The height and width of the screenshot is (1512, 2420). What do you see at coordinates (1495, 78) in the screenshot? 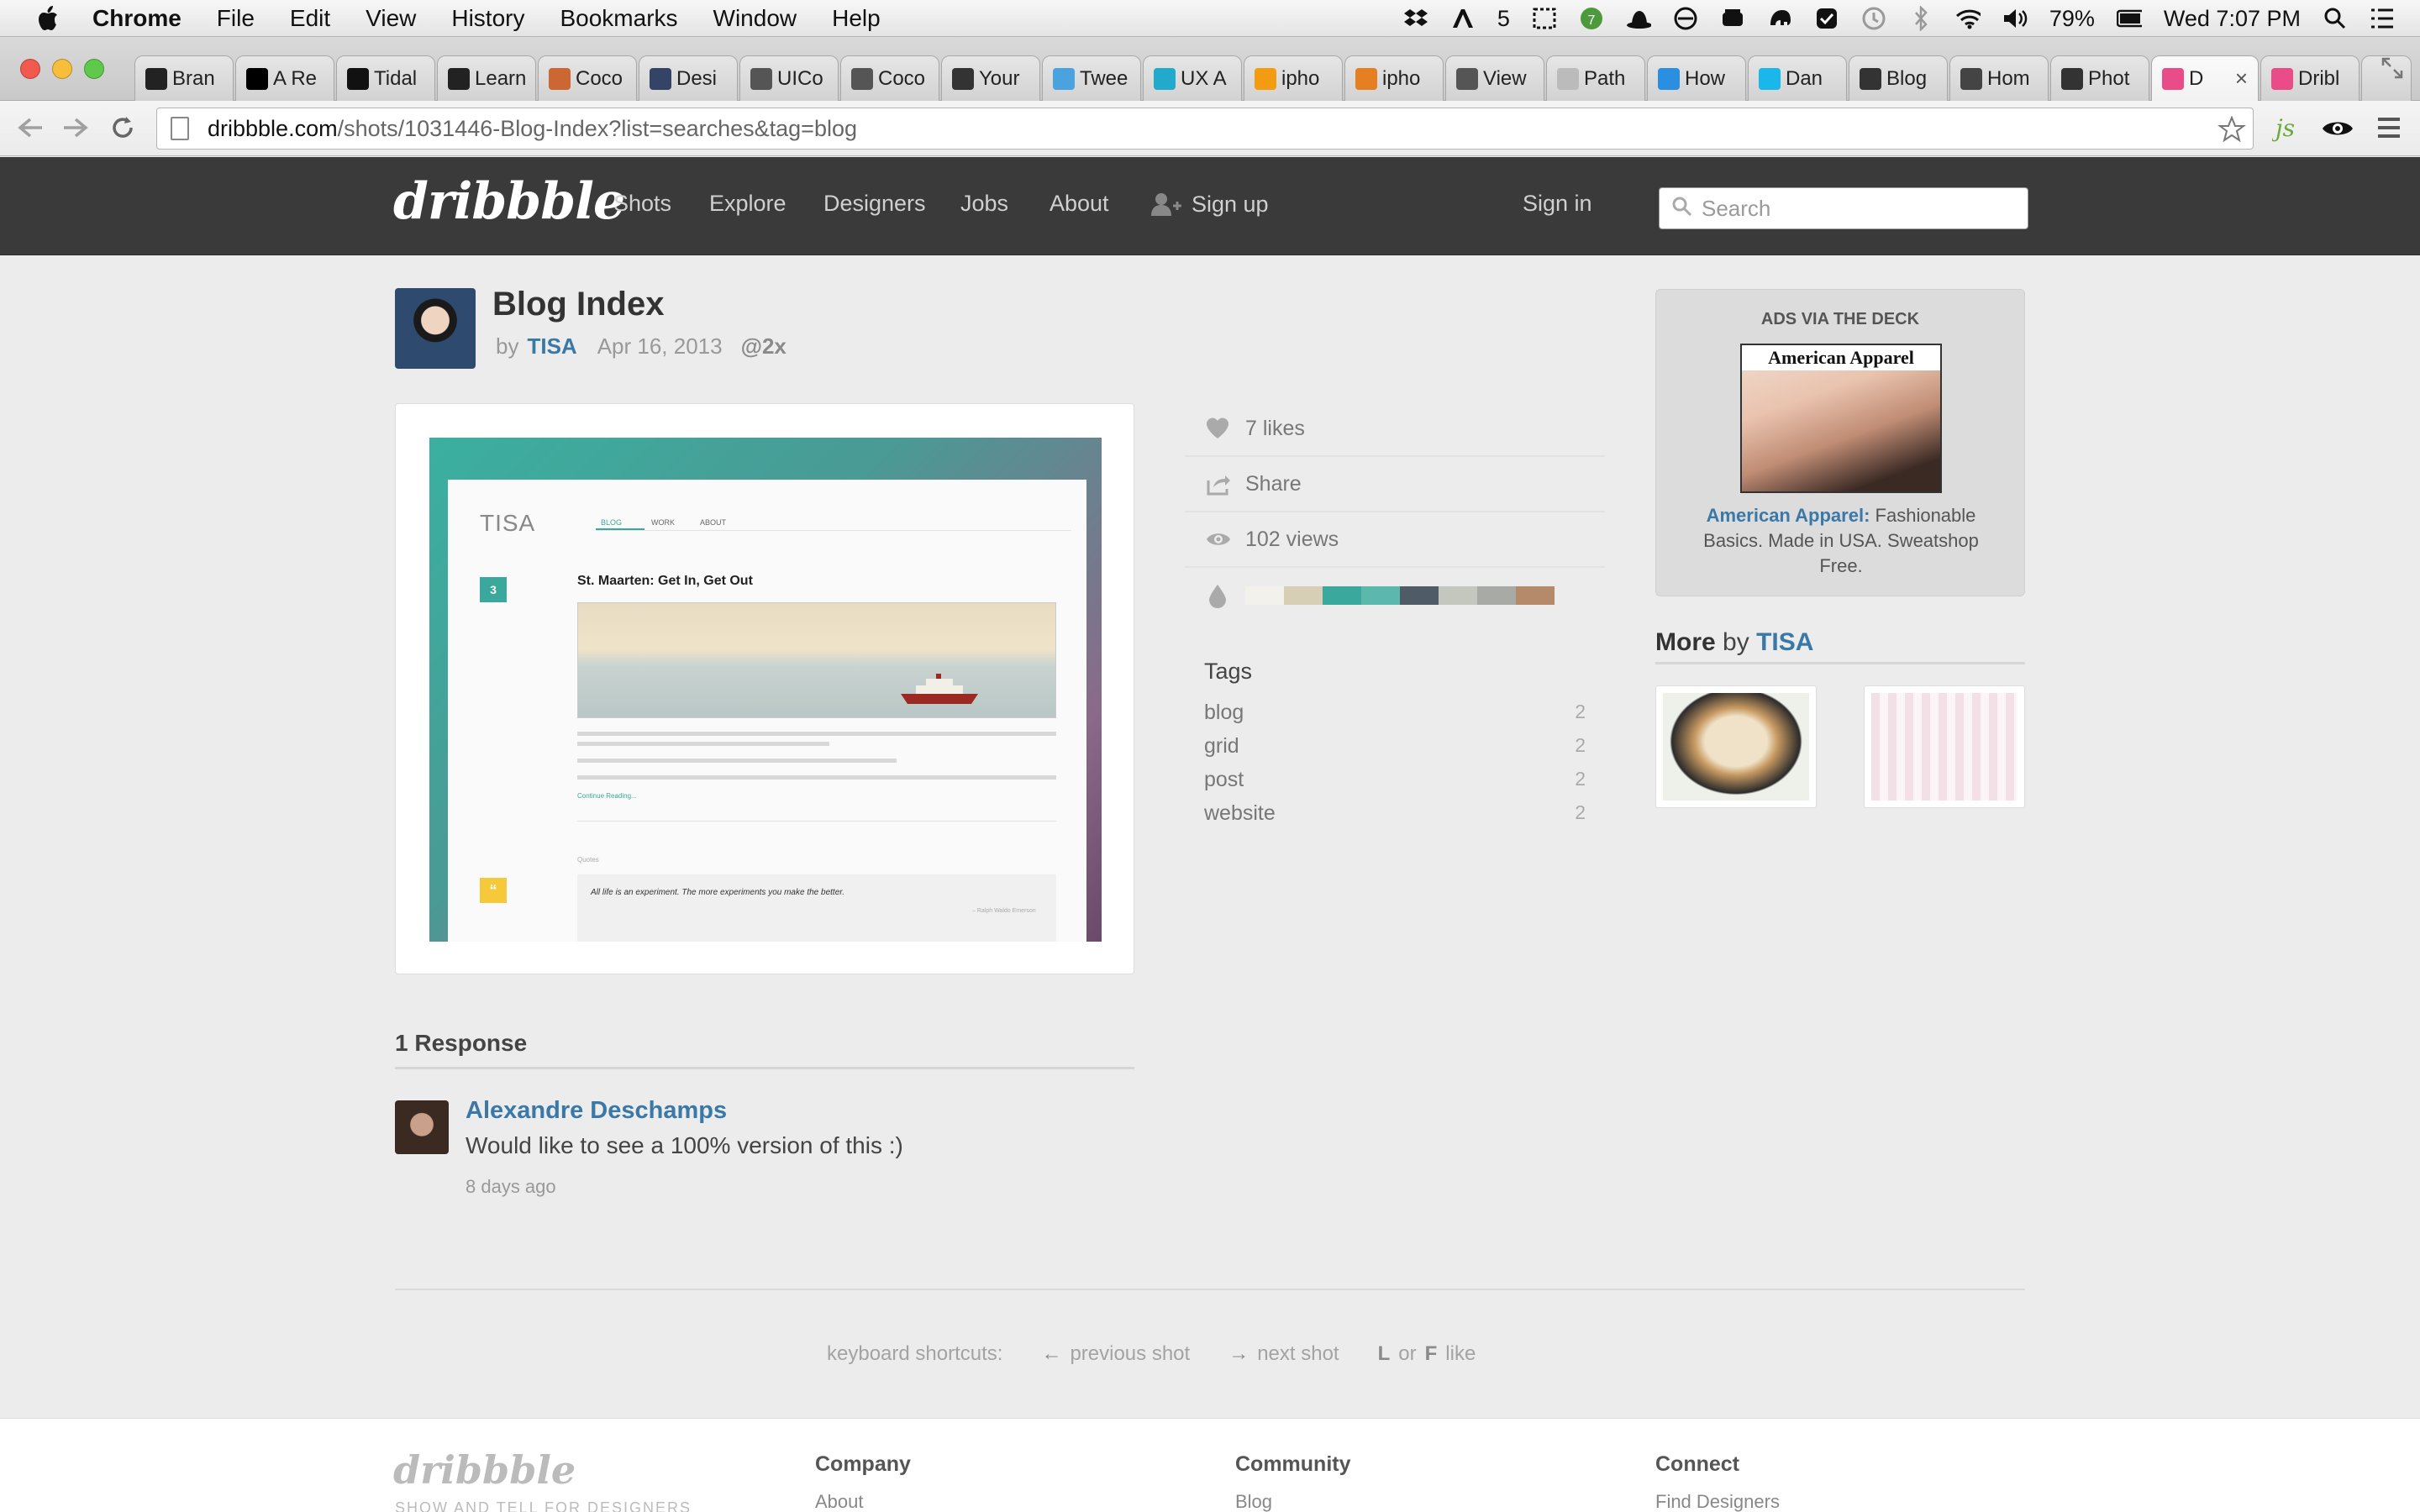
I see `browser-tab: View` at bounding box center [1495, 78].